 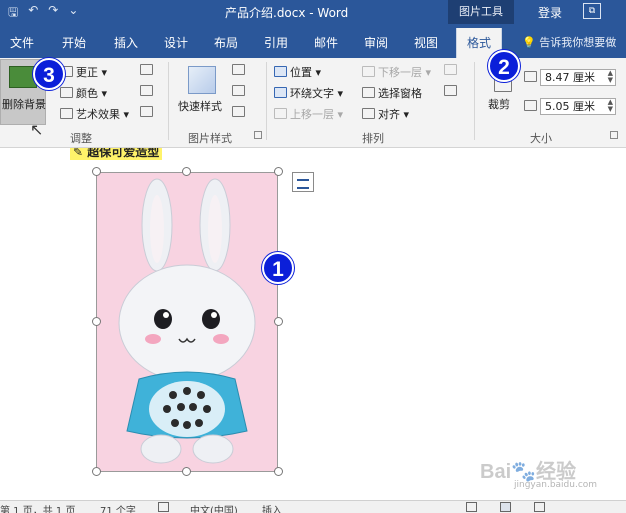 What do you see at coordinates (280, 71) in the screenshot?
I see `position-icon` at bounding box center [280, 71].